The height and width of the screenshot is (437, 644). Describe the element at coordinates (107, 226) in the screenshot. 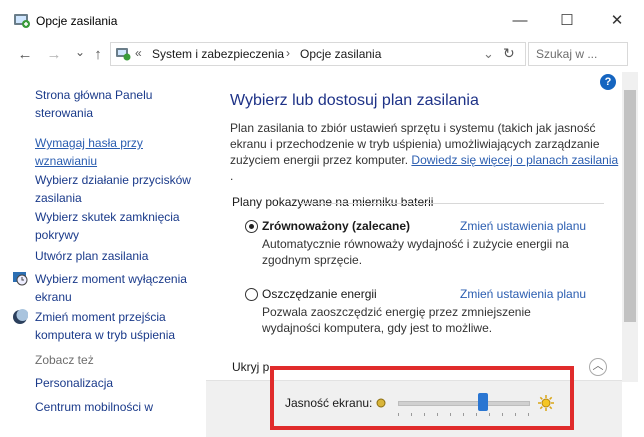

I see `sidebar-item-lid-close: Wybierz skutek zamknięcia pokrywy` at that location.